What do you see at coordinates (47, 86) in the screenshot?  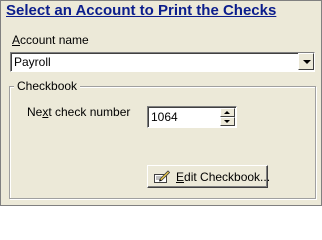 I see `checkbook-group-legend: Checkbook` at bounding box center [47, 86].